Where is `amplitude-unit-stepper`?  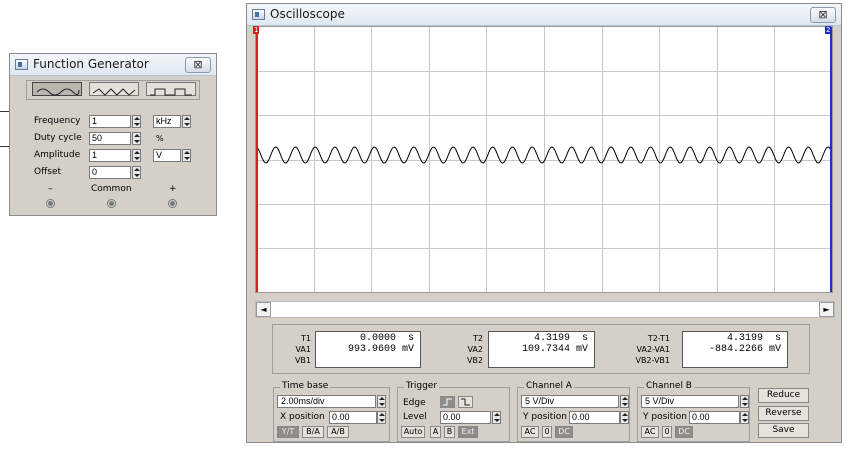
amplitude-unit-stepper is located at coordinates (186, 155).